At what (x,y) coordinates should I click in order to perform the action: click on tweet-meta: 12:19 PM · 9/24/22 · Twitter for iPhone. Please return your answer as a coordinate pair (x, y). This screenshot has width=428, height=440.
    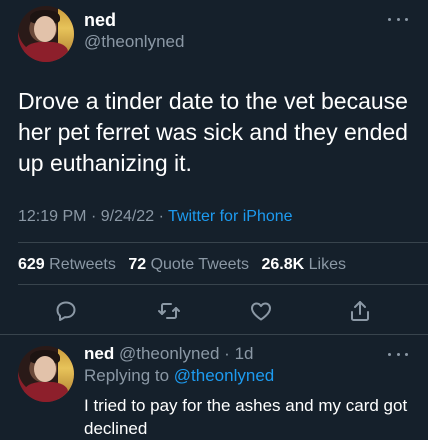
    Looking at the image, I should click on (155, 217).